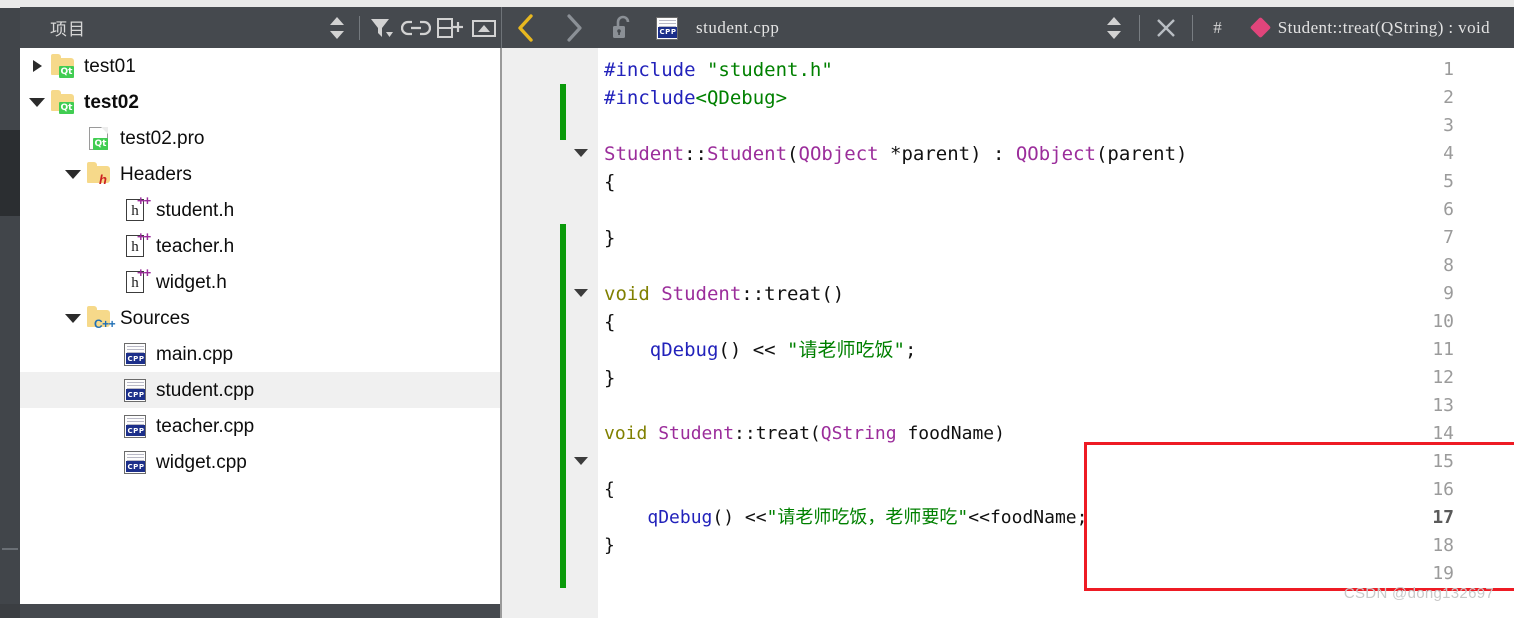  What do you see at coordinates (597, 333) in the screenshot?
I see `gutter-edge` at bounding box center [597, 333].